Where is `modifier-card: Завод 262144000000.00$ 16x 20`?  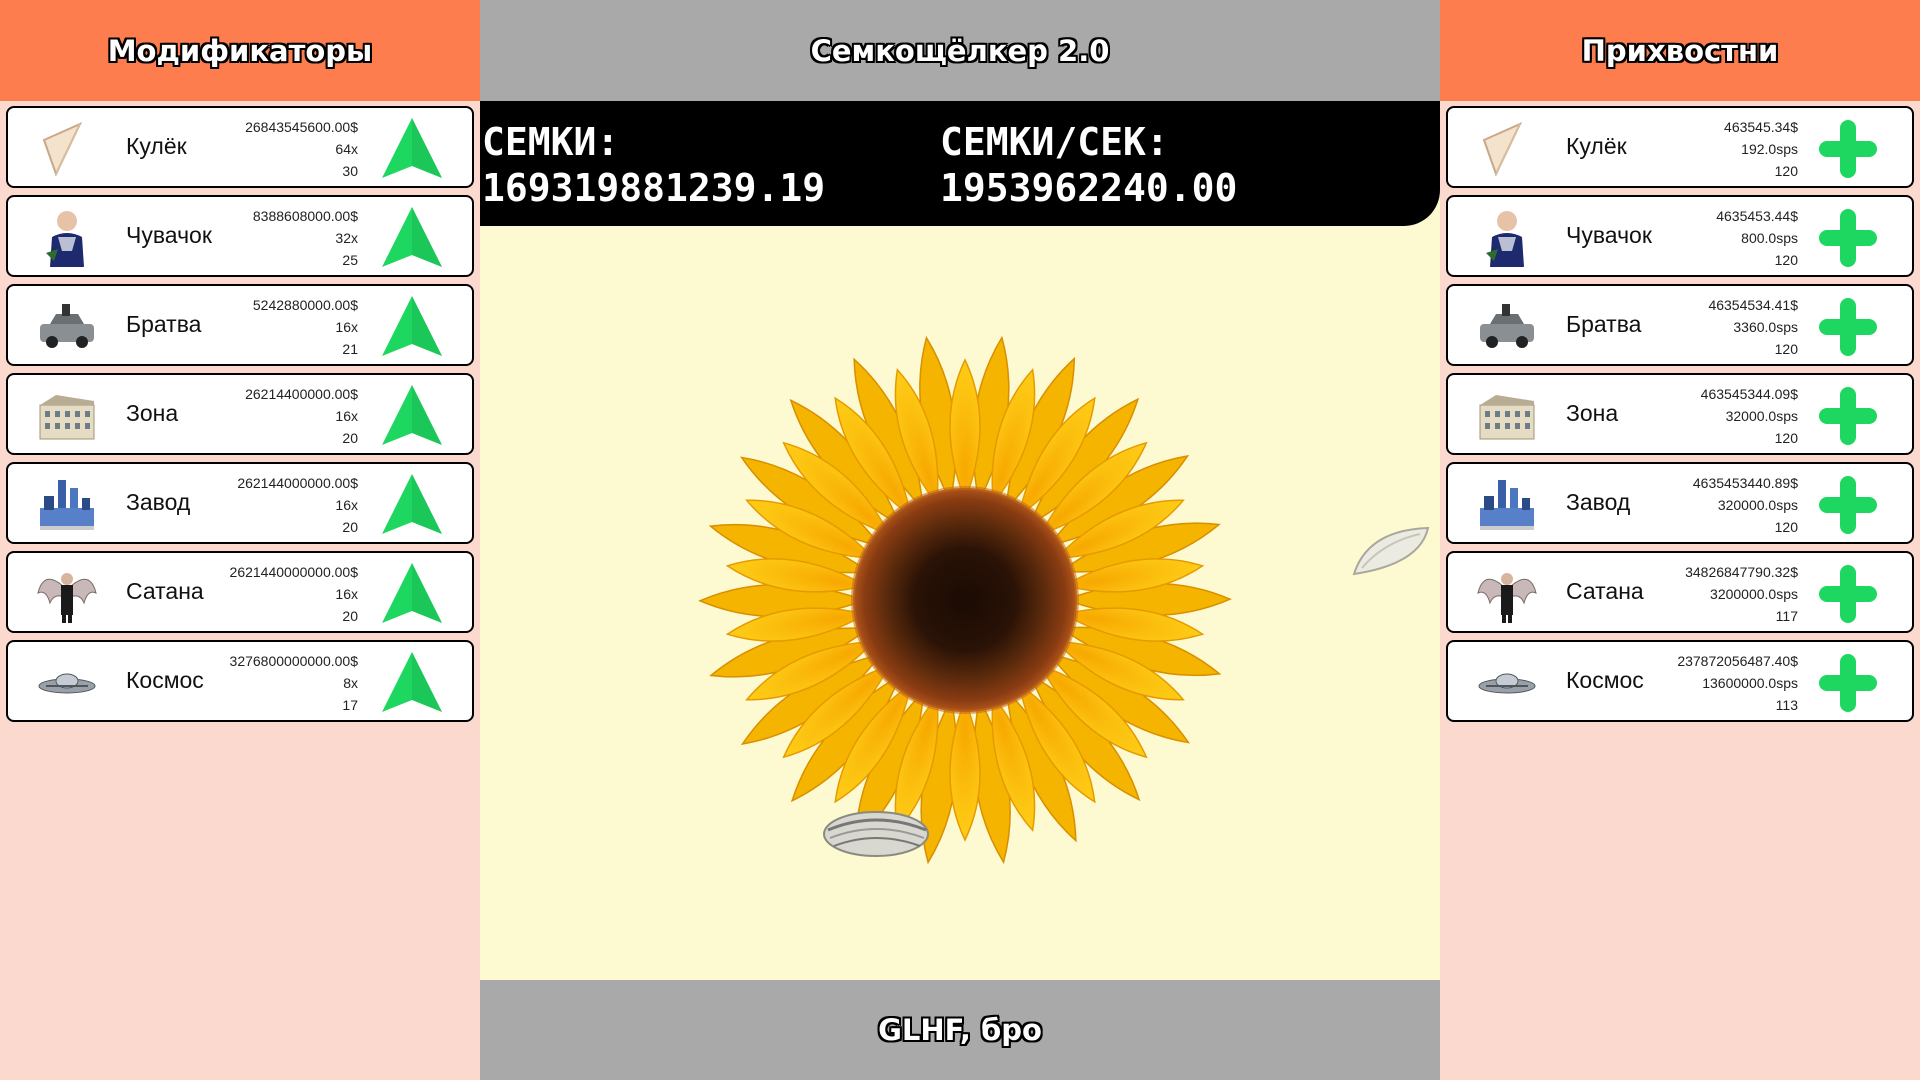 modifier-card: Завод 262144000000.00$ 16x 20 is located at coordinates (240, 503).